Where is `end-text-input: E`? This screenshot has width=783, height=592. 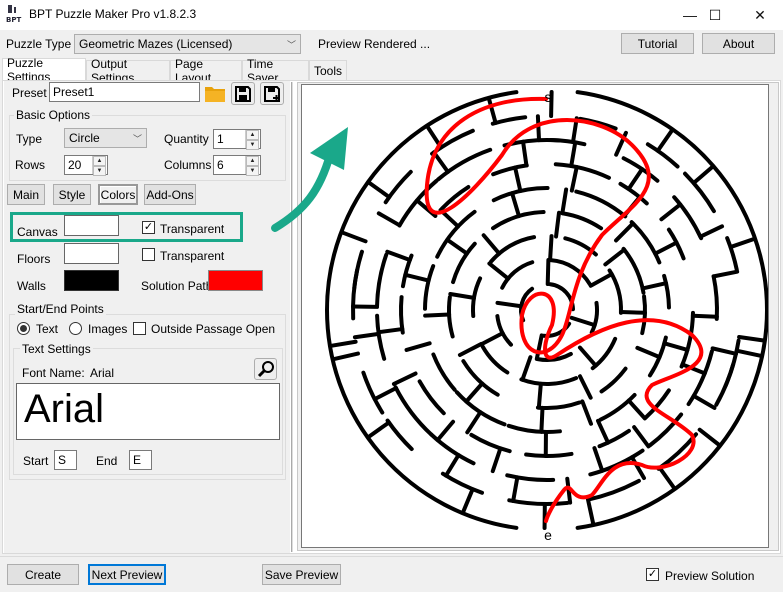 end-text-input: E is located at coordinates (140, 460).